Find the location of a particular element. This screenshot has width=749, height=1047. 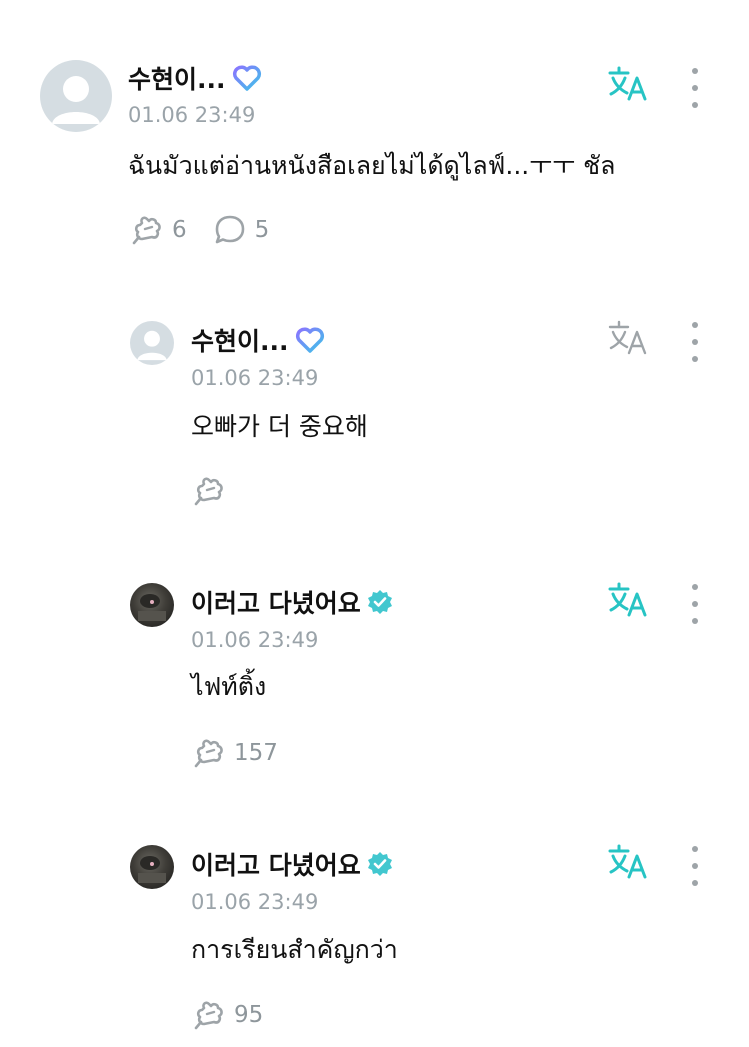

like-count: 6 is located at coordinates (179, 230).